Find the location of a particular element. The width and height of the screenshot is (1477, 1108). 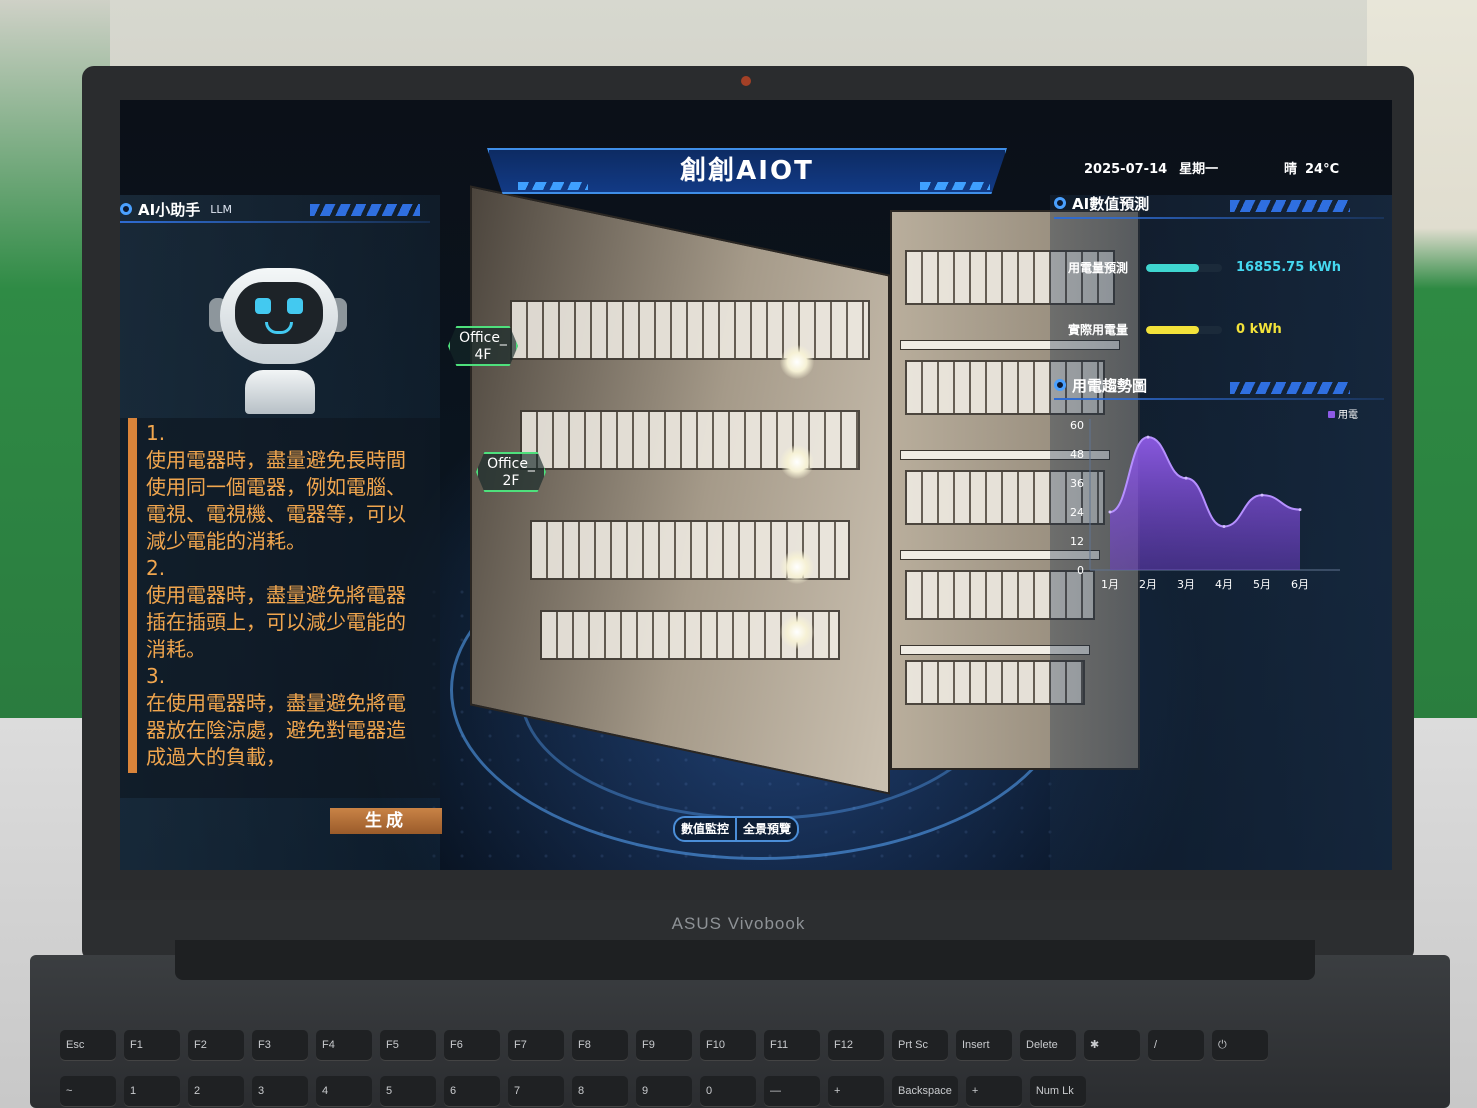

metric-predicted-usage: 用電量預測 16855.75 kWh is located at coordinates (1204, 267).